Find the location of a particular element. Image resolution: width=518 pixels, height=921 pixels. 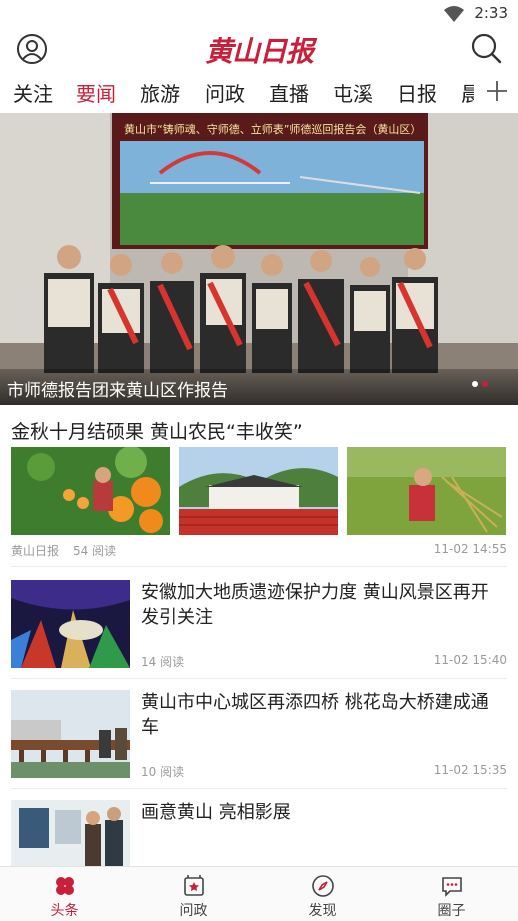

news-title: 画意黄山 亮相影展 is located at coordinates (216, 812).